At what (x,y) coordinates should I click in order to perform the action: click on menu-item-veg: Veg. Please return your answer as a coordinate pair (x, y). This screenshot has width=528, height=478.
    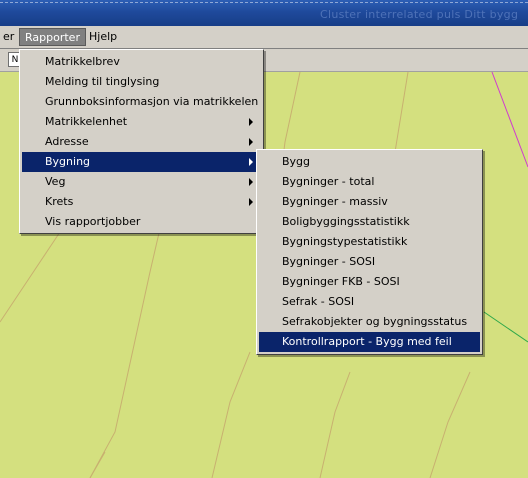
    Looking at the image, I should click on (141, 182).